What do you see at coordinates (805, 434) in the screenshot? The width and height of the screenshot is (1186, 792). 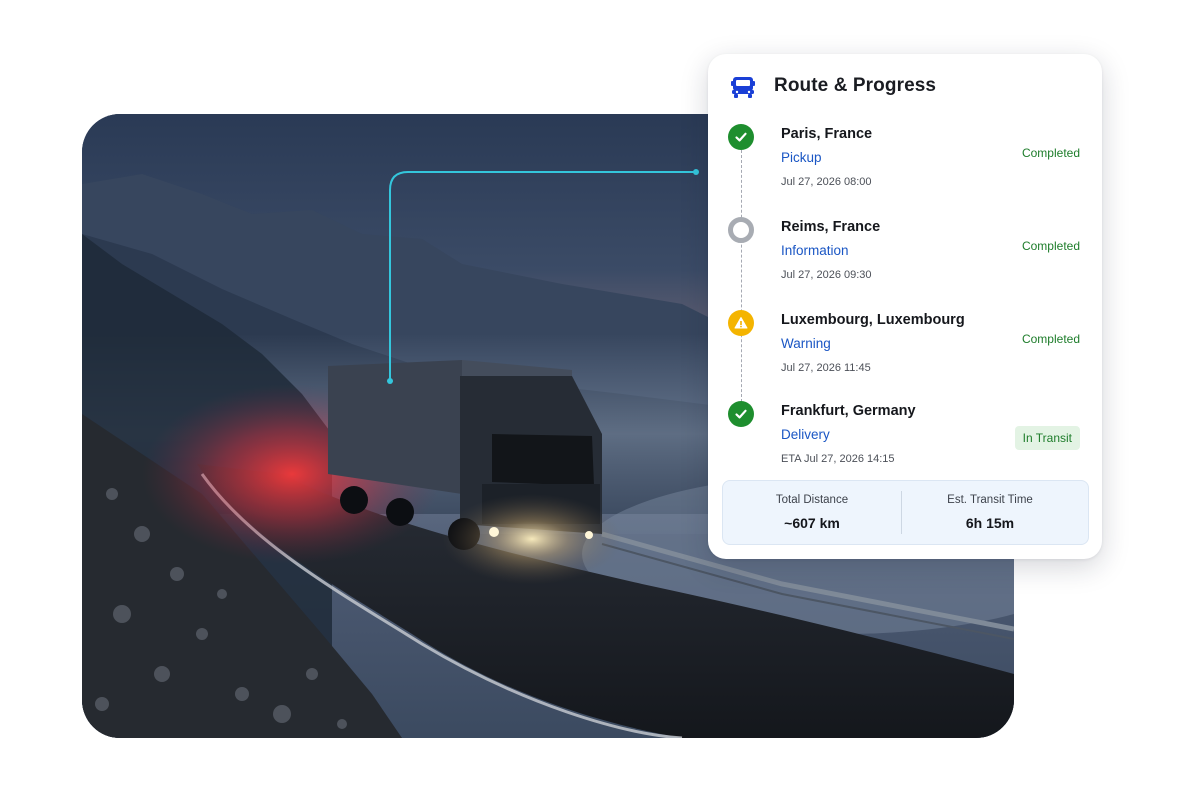 I see `stop-type-link: Delivery` at bounding box center [805, 434].